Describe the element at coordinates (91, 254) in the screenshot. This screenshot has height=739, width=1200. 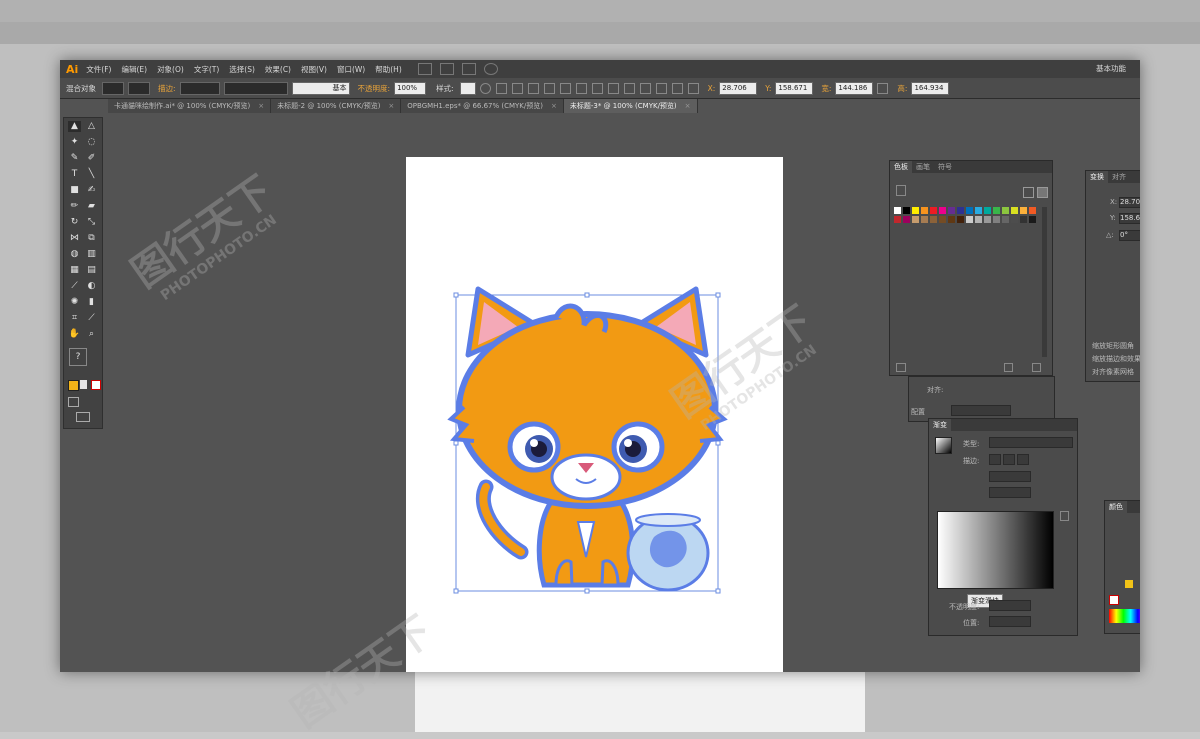
I see `graph-tool-icon: ▥` at that location.